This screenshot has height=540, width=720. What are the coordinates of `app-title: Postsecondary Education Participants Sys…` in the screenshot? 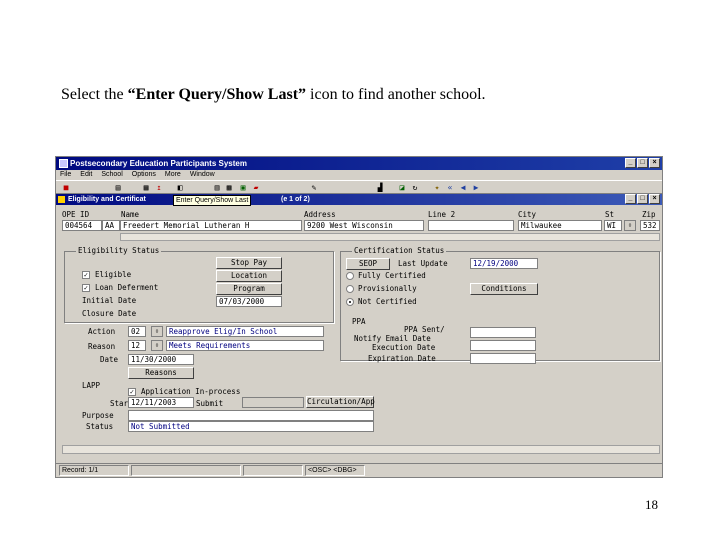 It's located at (158, 163).